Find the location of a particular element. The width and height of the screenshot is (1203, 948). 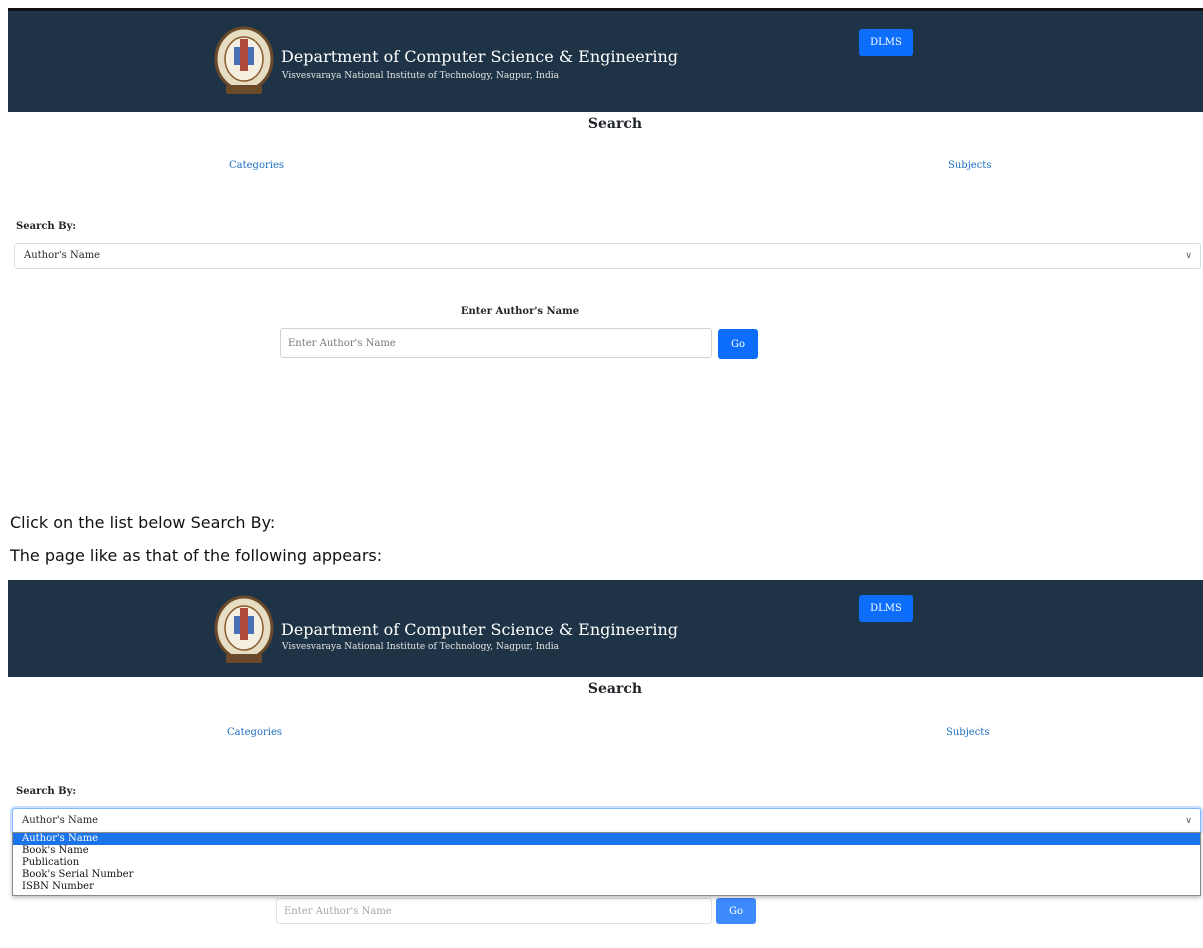

instruction-line-1: Click on the list below Search By: is located at coordinates (143, 522).